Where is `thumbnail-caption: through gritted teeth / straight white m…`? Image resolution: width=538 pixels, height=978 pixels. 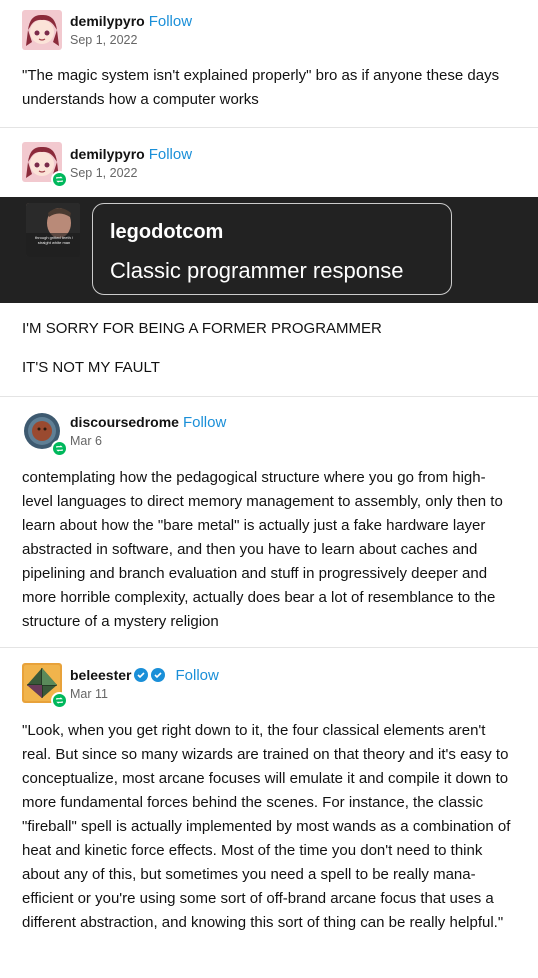 thumbnail-caption: through gritted teeth / straight white m… is located at coordinates (54, 240).